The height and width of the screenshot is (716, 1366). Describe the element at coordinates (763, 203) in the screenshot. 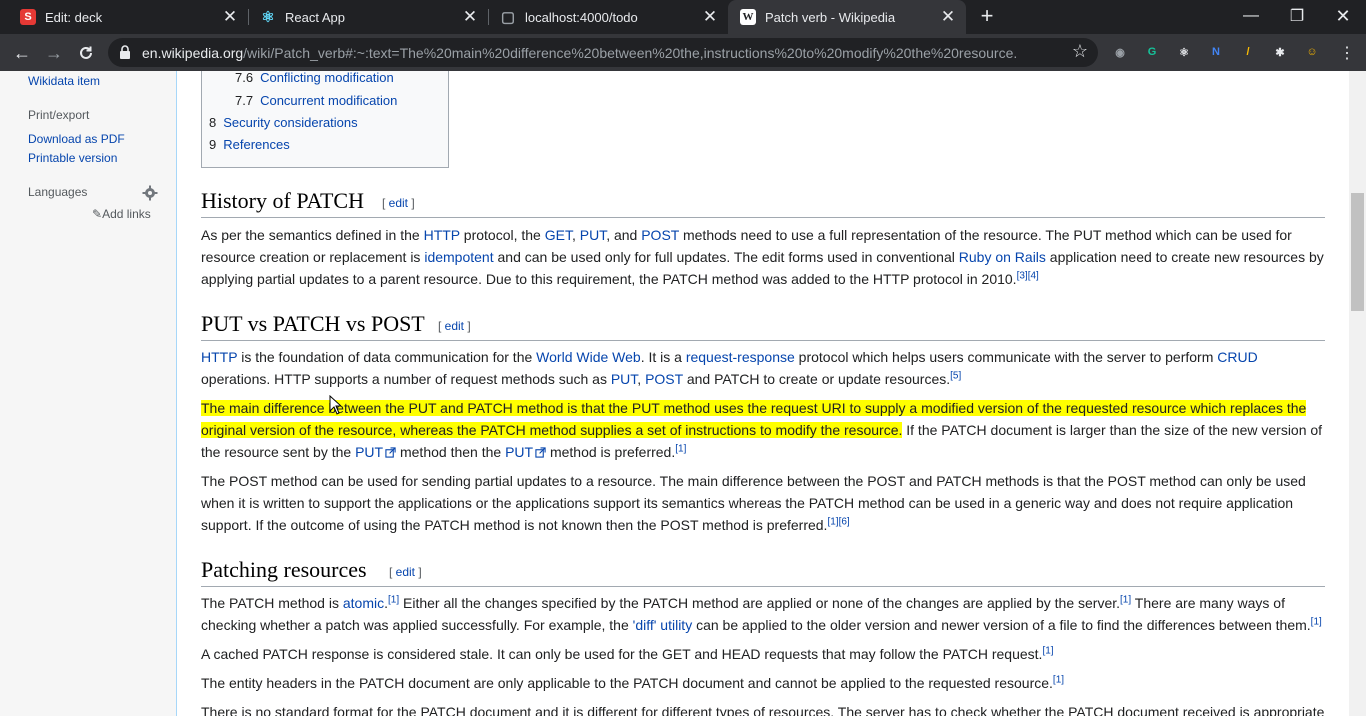

I see `heading-history-of-patch: History of PATCH [ edit ]` at that location.